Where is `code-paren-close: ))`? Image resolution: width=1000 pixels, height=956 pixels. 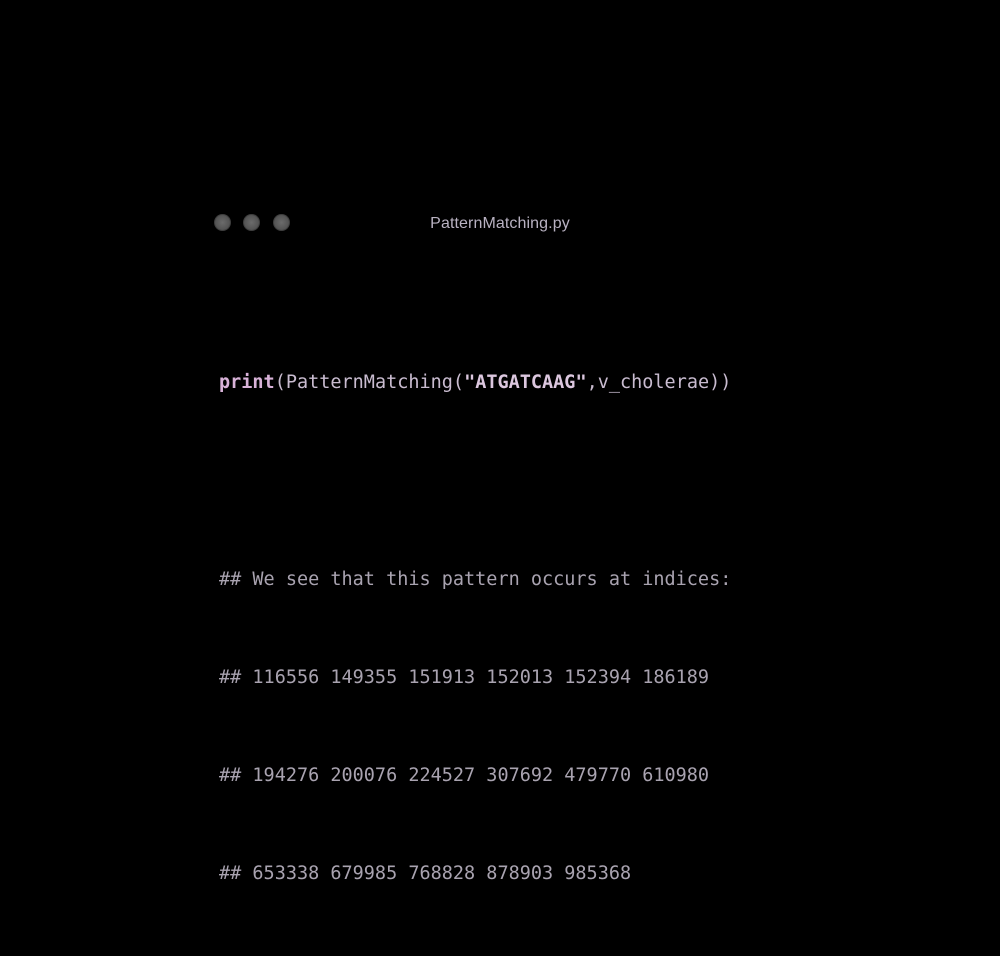 code-paren-close: )) is located at coordinates (720, 383).